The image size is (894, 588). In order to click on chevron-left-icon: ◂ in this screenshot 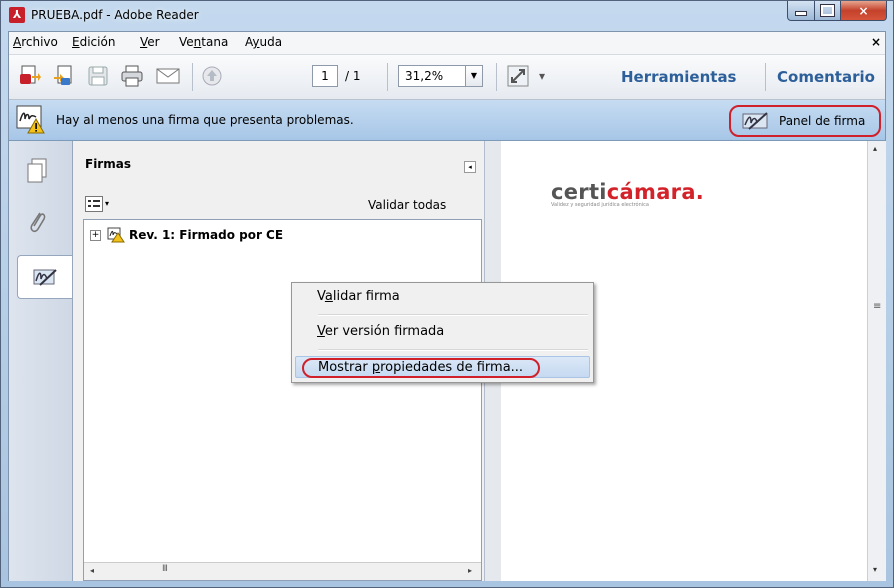, I will do `click(470, 167)`.